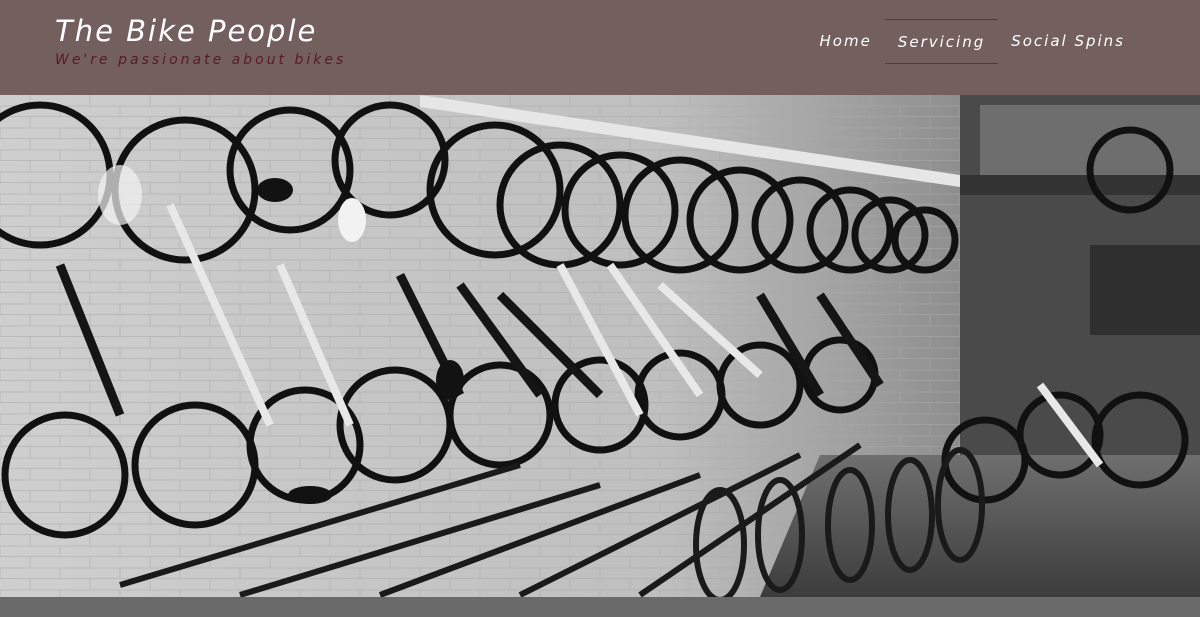 This screenshot has height=617, width=1200. What do you see at coordinates (201, 60) in the screenshot?
I see `site-tagline: We're passionate about bikes` at bounding box center [201, 60].